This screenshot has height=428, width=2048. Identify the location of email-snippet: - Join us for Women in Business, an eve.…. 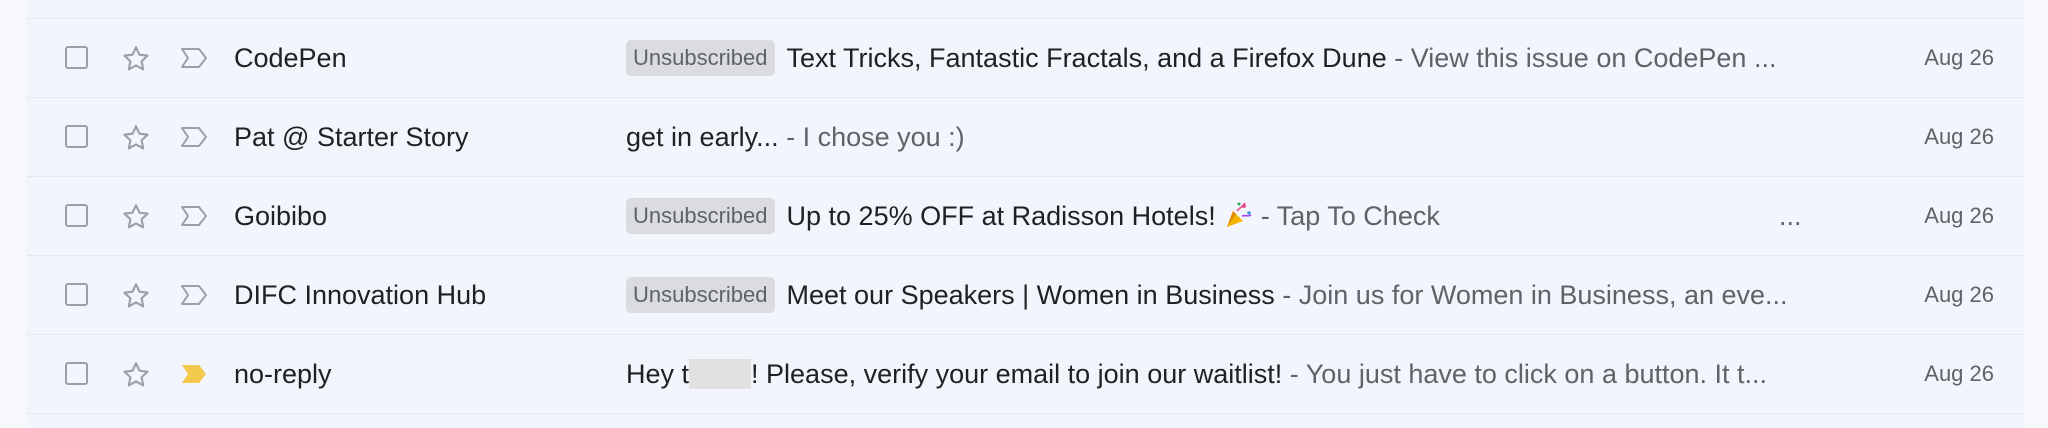
(1535, 295).